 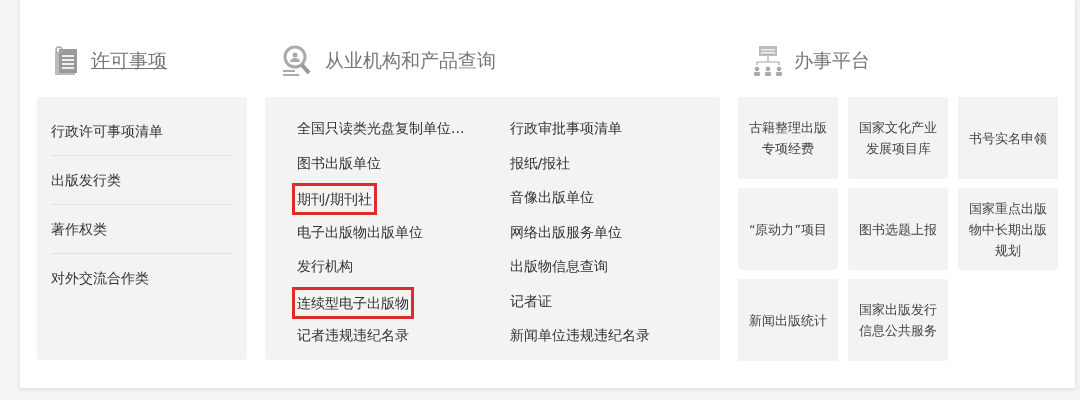 I want to click on category-link: 出版发行类, so click(x=142, y=180).